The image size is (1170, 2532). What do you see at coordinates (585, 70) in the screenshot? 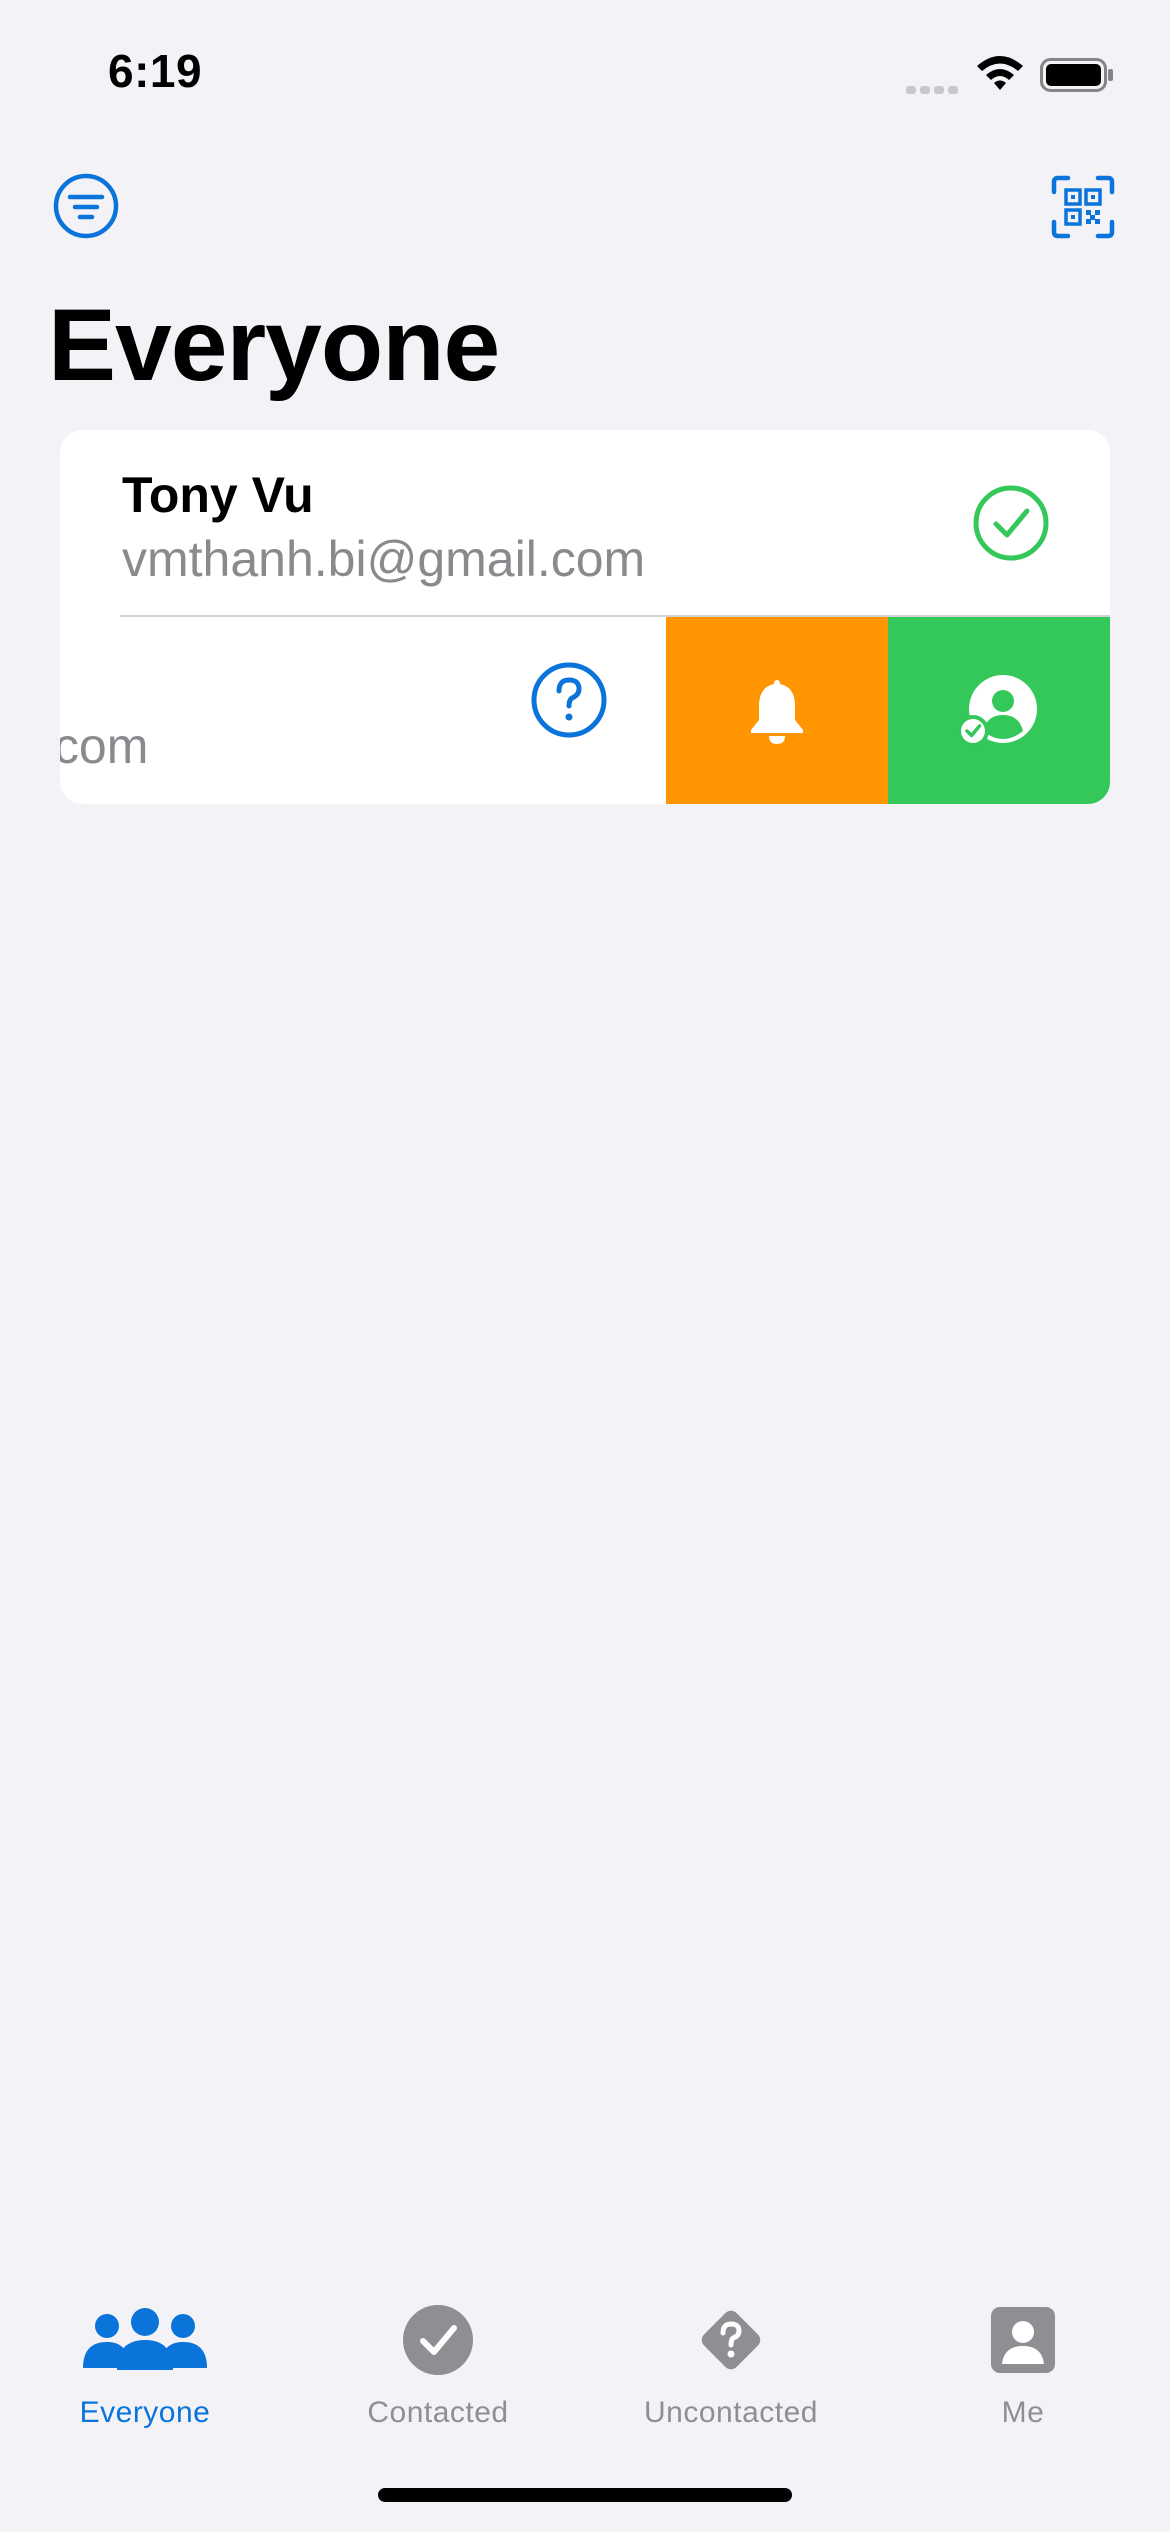
I see `status-bar: 6:19` at bounding box center [585, 70].